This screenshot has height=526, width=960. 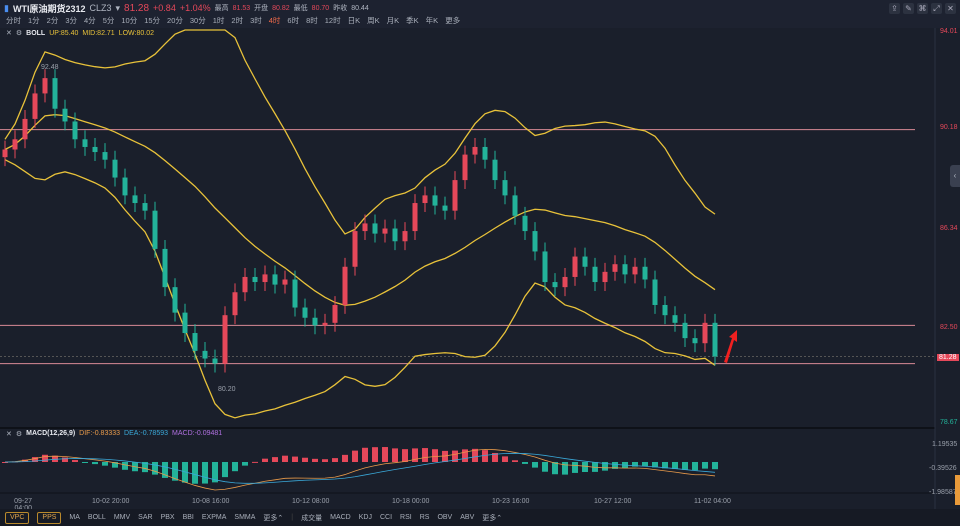 I want to click on time-axis-label: 10-12 08:00, so click(x=311, y=501).